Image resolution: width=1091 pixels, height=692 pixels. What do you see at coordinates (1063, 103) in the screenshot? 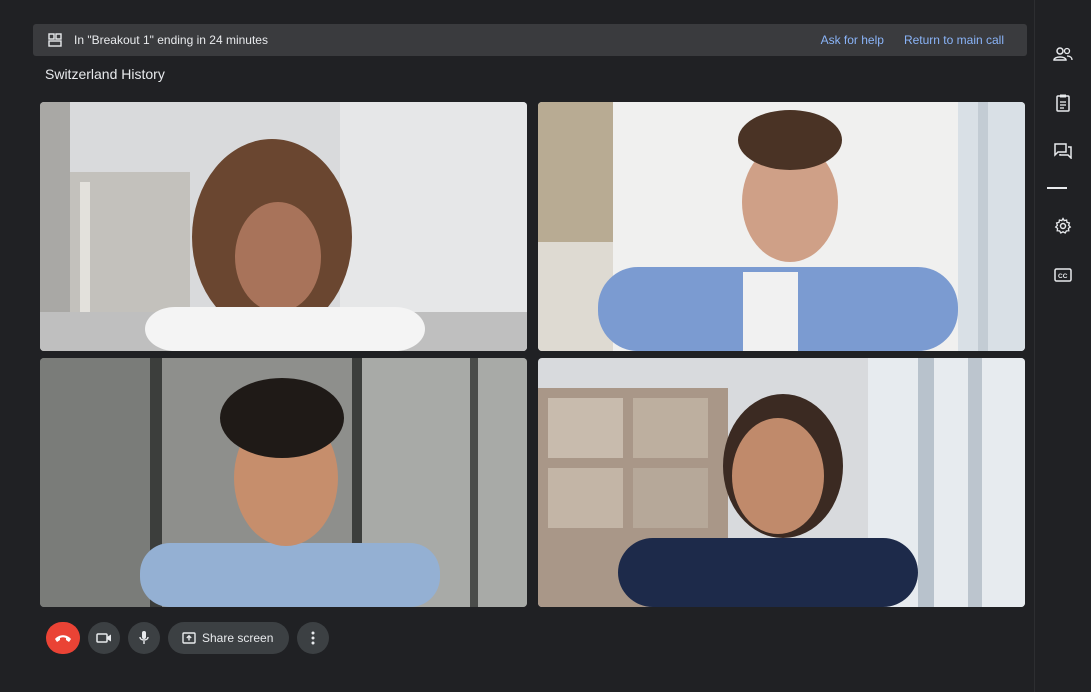
I see `notes-icon` at bounding box center [1063, 103].